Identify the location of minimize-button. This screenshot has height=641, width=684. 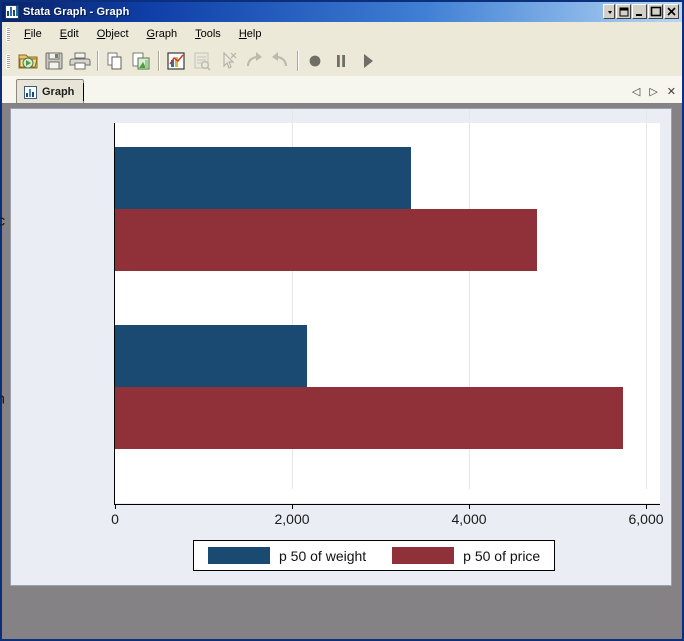
(639, 11).